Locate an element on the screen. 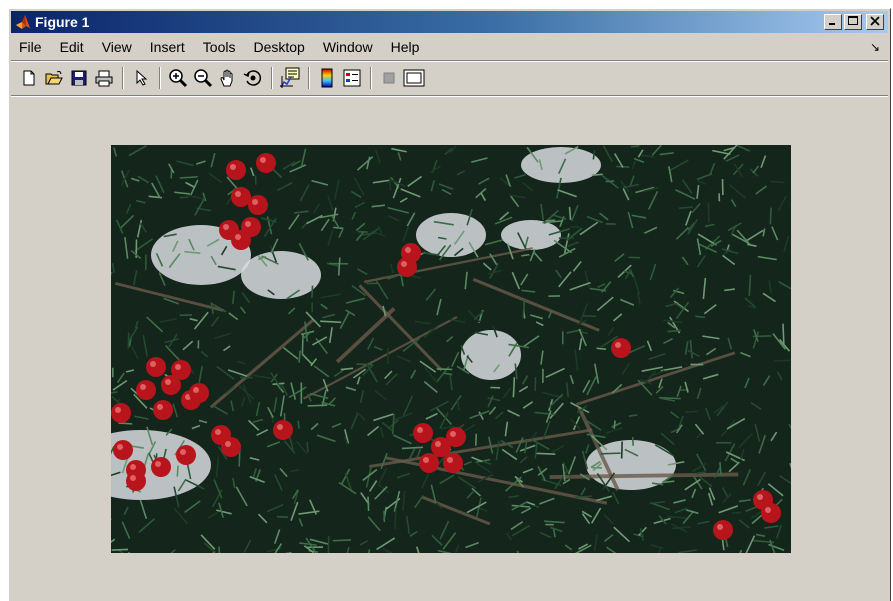  menu-insert: Insert is located at coordinates (167, 47).